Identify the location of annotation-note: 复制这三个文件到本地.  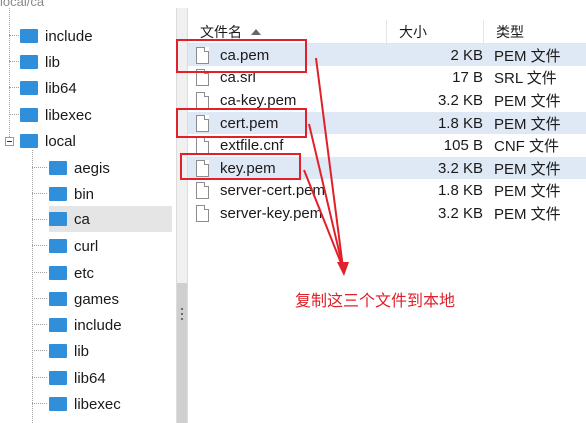
(375, 301).